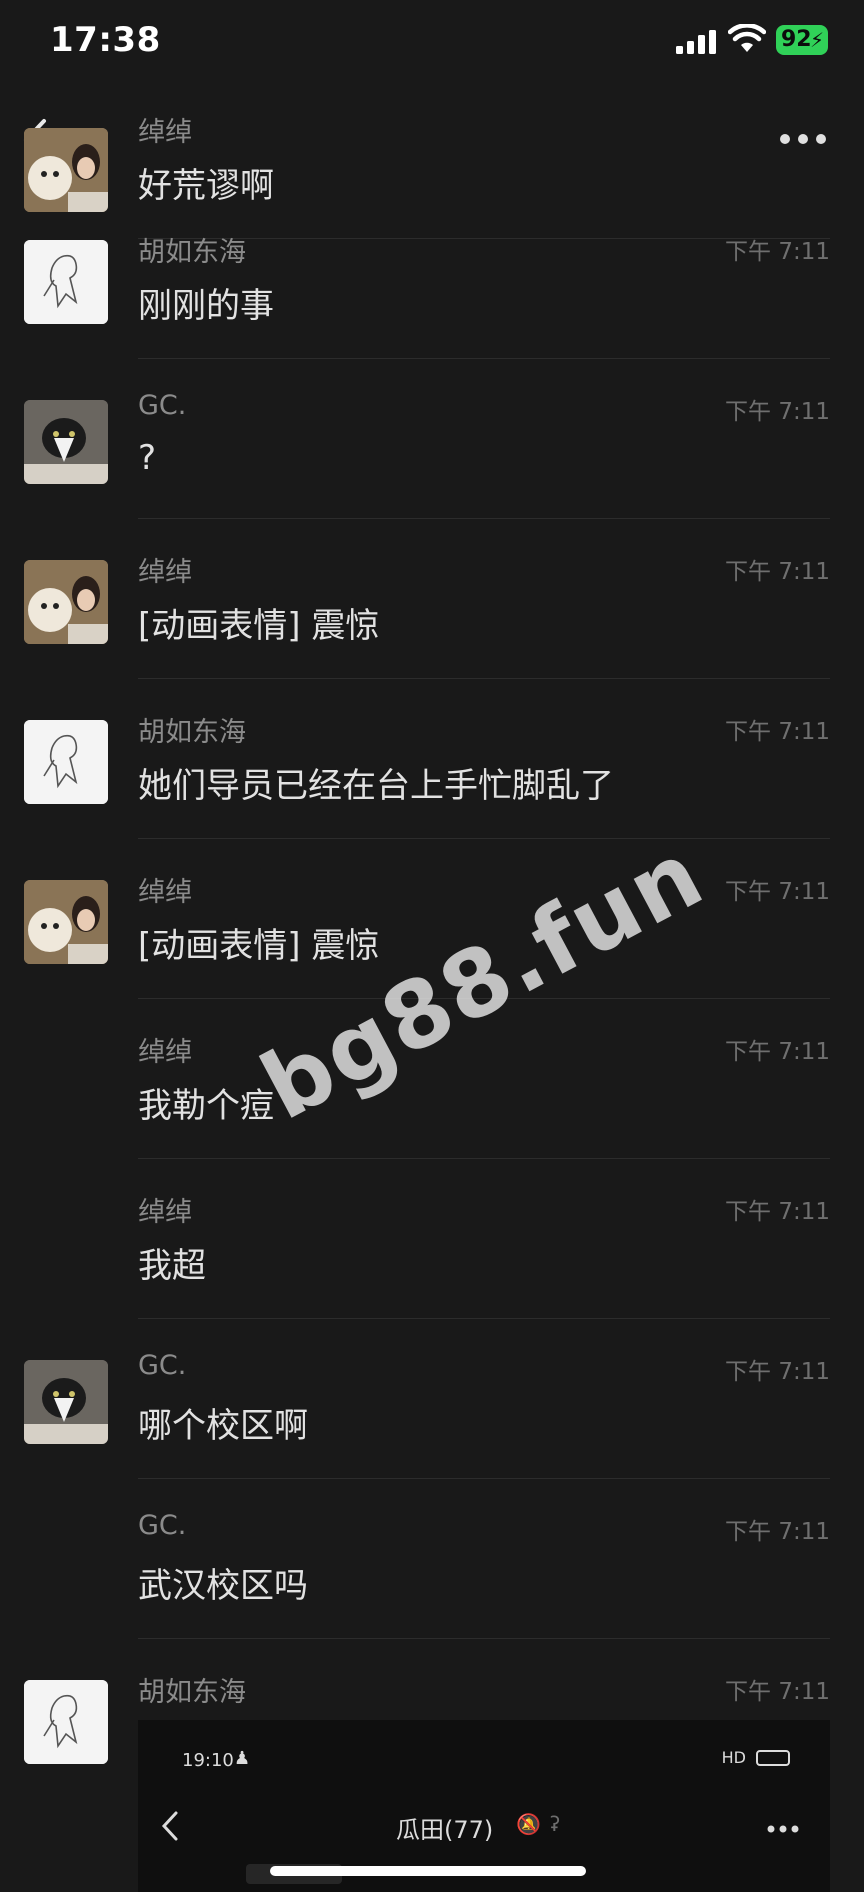  What do you see at coordinates (747, 38) in the screenshot?
I see `wifi-icon` at bounding box center [747, 38].